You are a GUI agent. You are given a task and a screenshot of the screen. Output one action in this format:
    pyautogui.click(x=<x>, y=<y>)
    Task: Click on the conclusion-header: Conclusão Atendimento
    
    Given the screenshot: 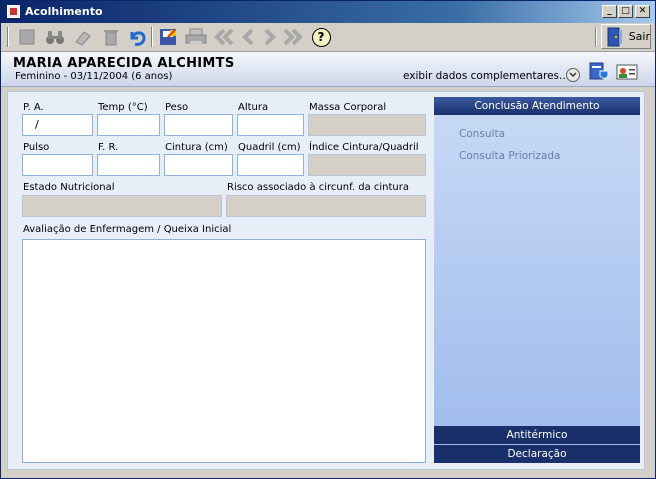 What is the action you would take?
    pyautogui.click(x=537, y=106)
    